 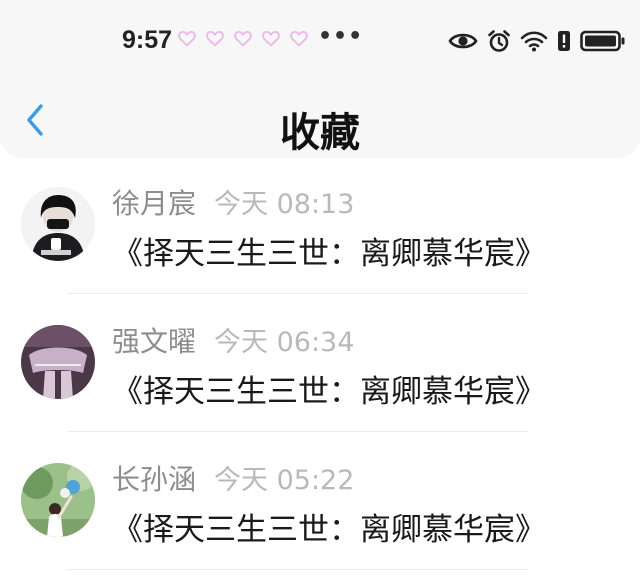 What do you see at coordinates (534, 41) in the screenshot?
I see `wifi-icon` at bounding box center [534, 41].